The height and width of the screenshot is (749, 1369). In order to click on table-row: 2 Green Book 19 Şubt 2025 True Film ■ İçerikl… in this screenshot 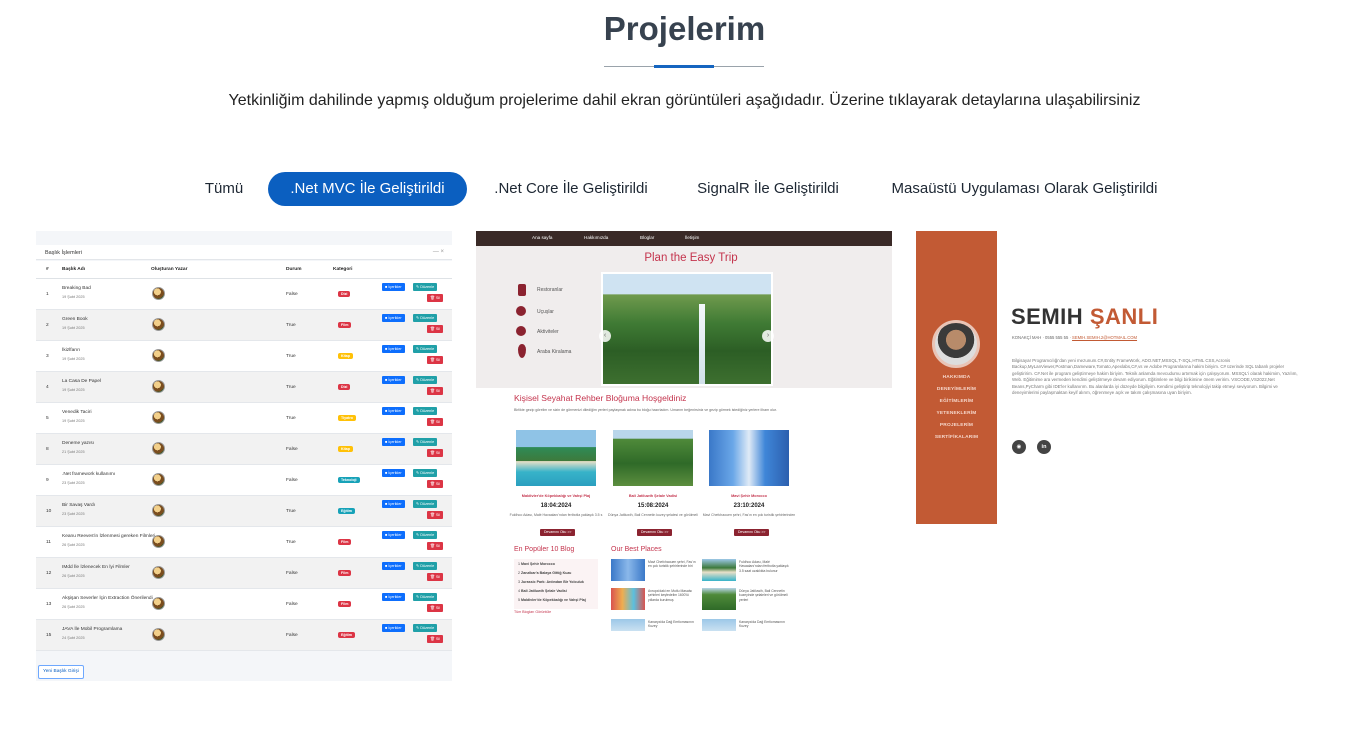, I will do `click(244, 325)`.